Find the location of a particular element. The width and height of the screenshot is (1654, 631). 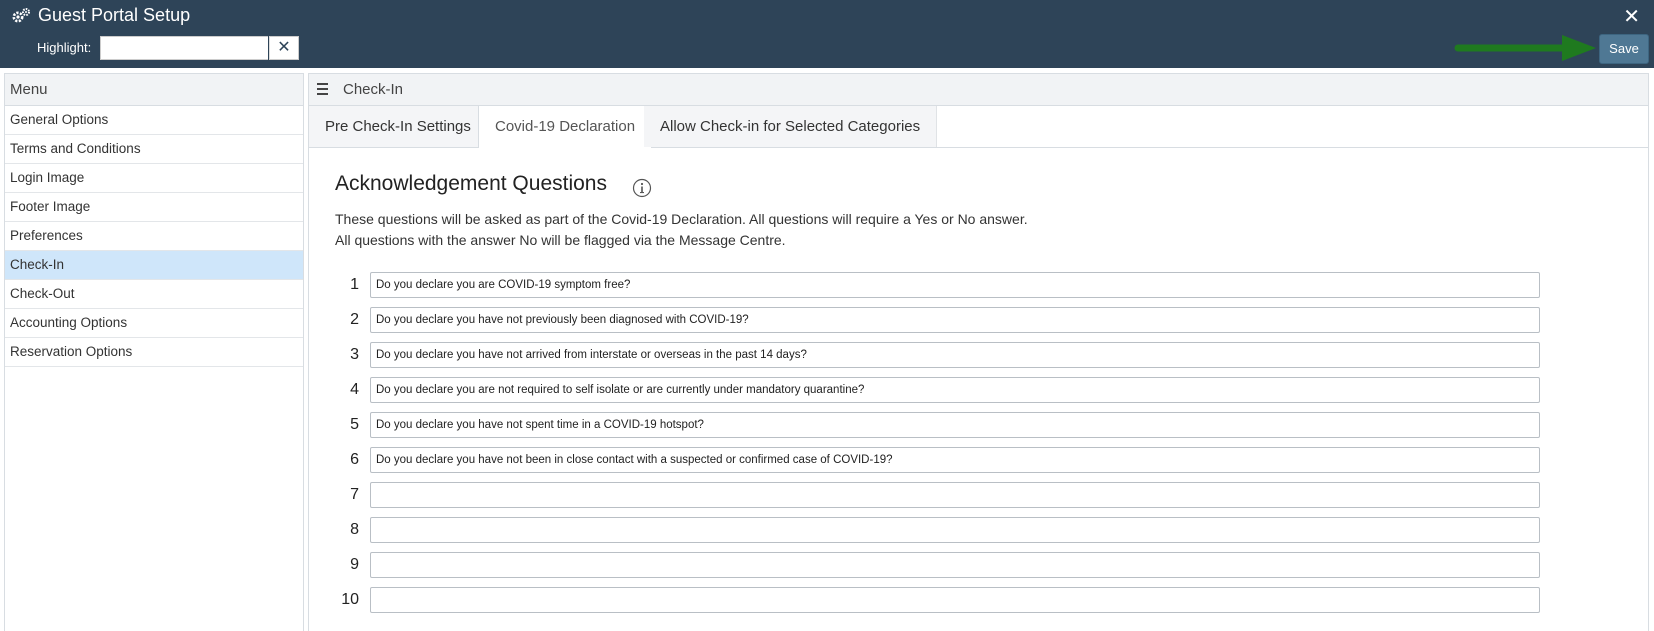

highlight-input is located at coordinates (184, 48).